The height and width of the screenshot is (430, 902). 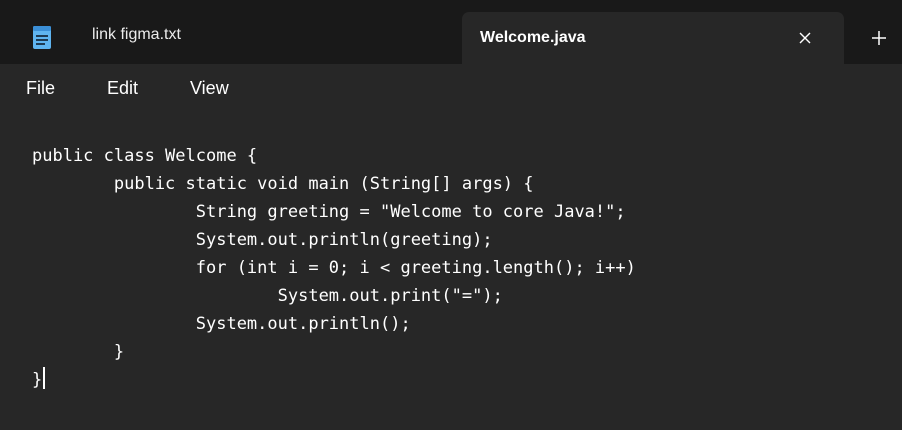 What do you see at coordinates (136, 34) in the screenshot?
I see `tab-label-link-figma: link figma.txt` at bounding box center [136, 34].